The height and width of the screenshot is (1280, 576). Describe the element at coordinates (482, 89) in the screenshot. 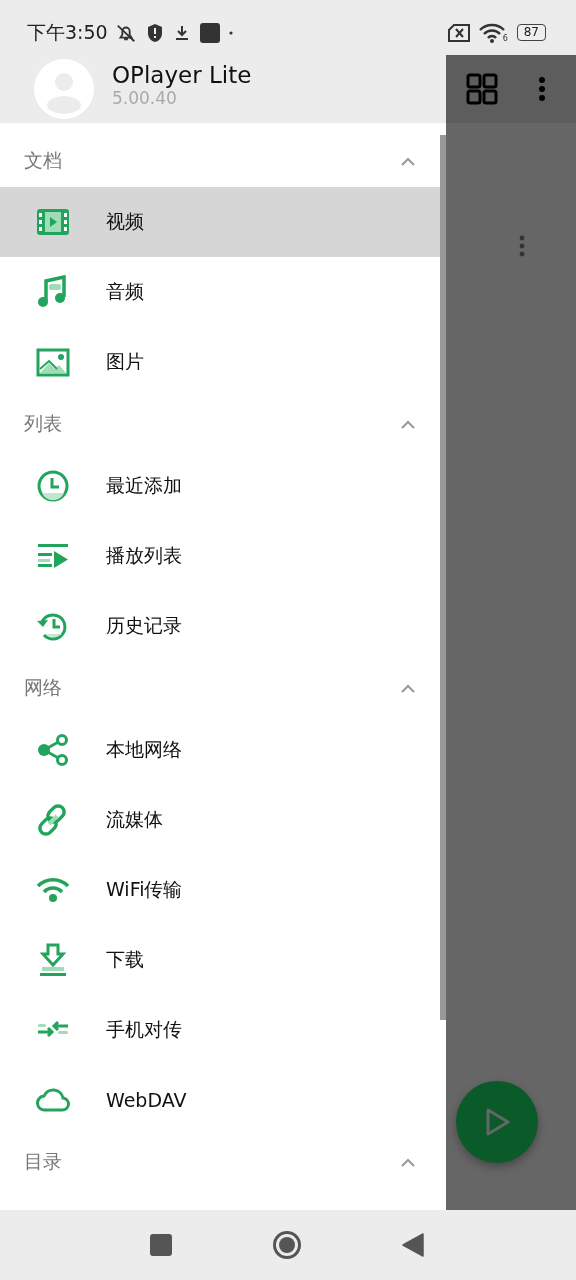

I see `grid-view-icon` at that location.